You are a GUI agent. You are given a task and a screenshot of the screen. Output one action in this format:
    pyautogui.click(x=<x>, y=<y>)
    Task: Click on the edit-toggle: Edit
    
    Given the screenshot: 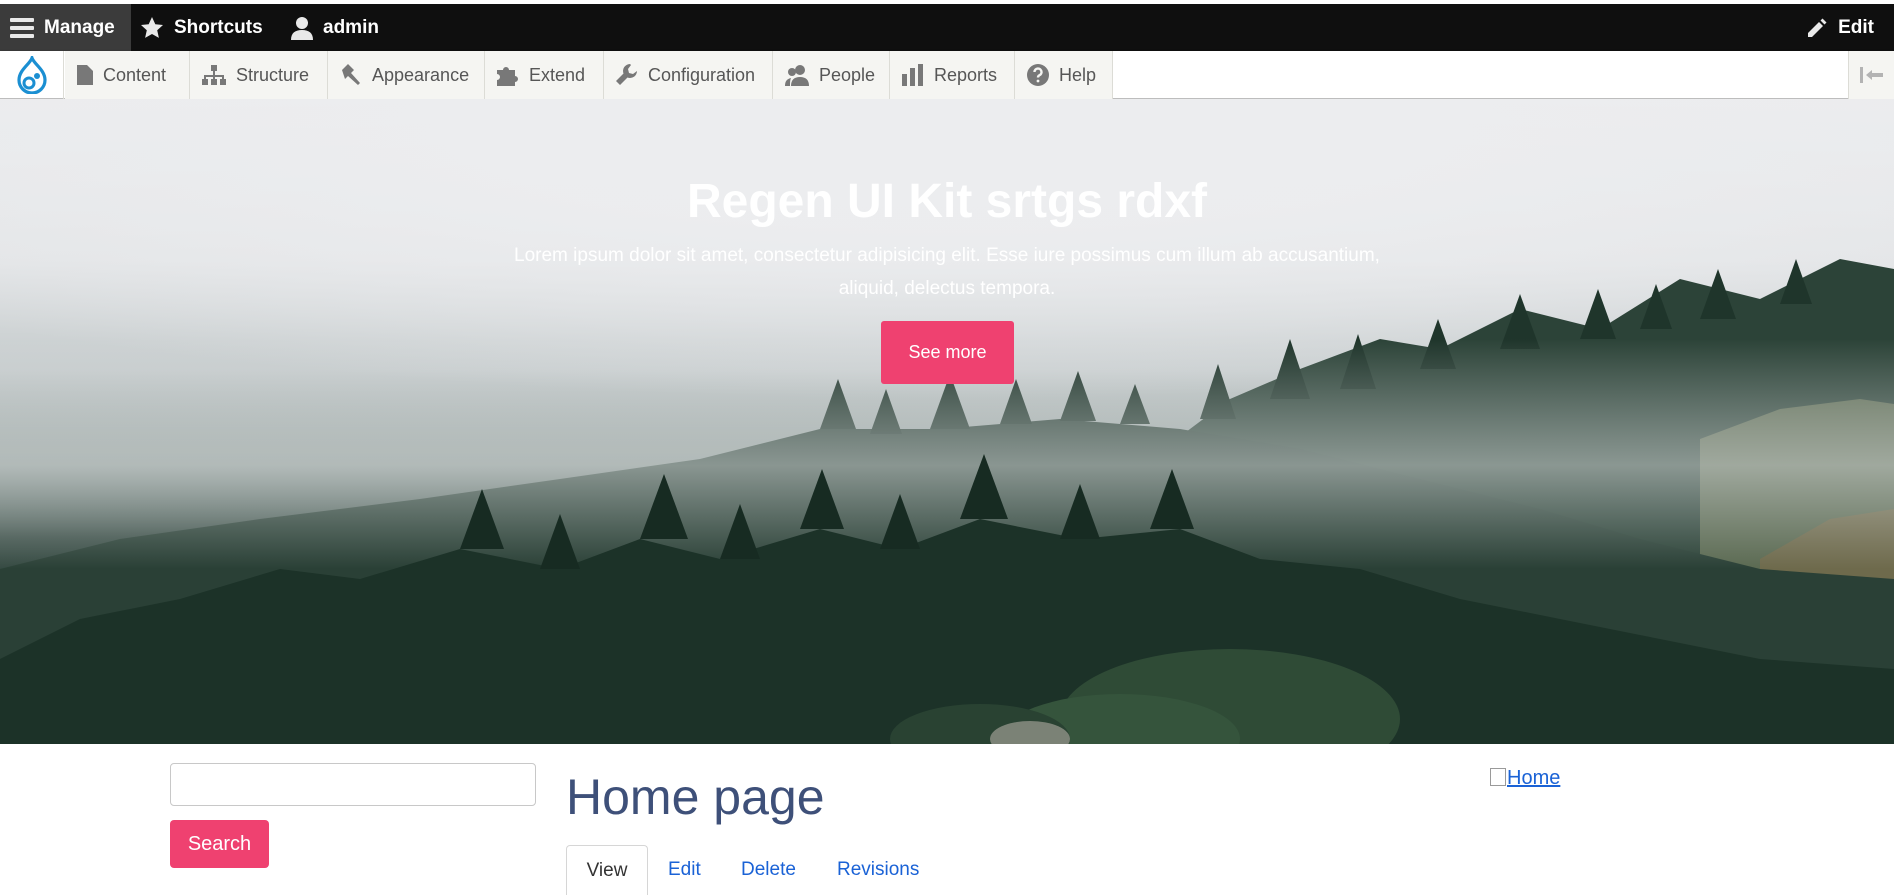 What is the action you would take?
    pyautogui.click(x=1840, y=27)
    